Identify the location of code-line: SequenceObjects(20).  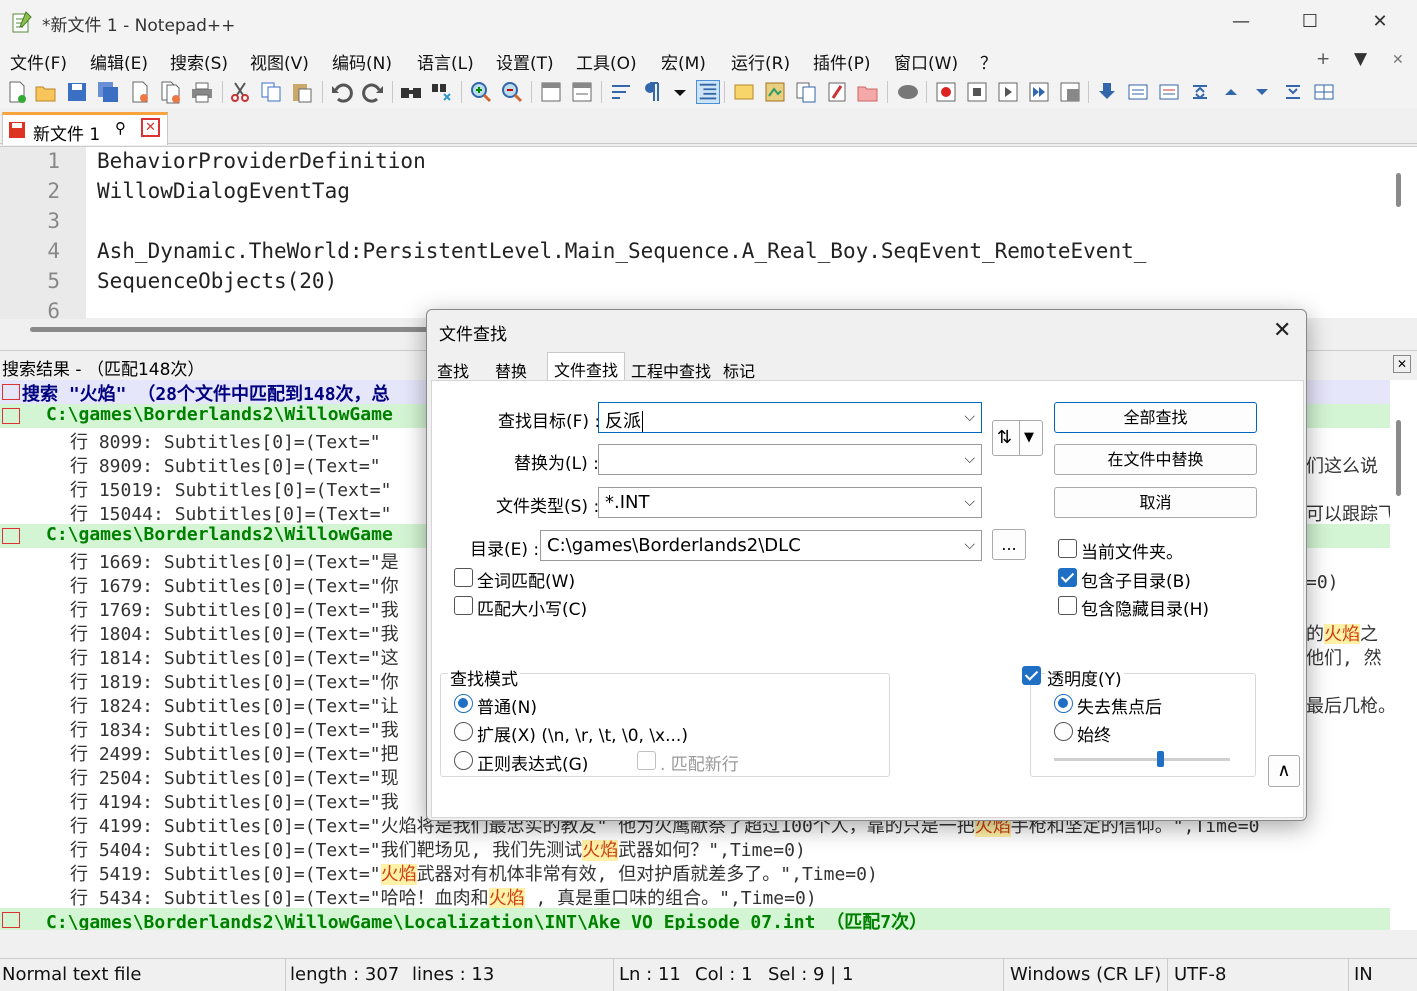
(217, 281).